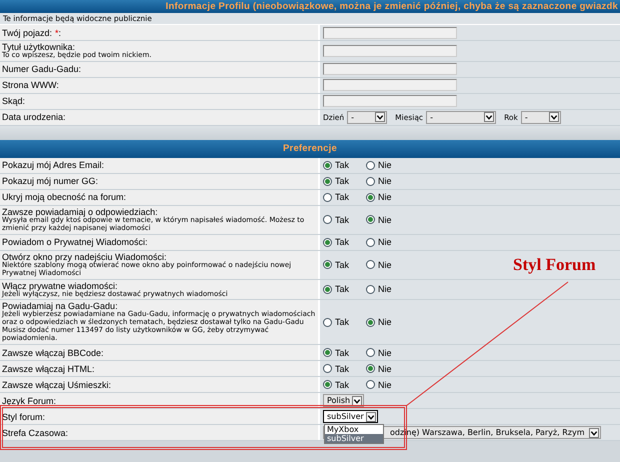 This screenshot has width=620, height=462. I want to click on field-label: Data urodzenia:, so click(34, 117).